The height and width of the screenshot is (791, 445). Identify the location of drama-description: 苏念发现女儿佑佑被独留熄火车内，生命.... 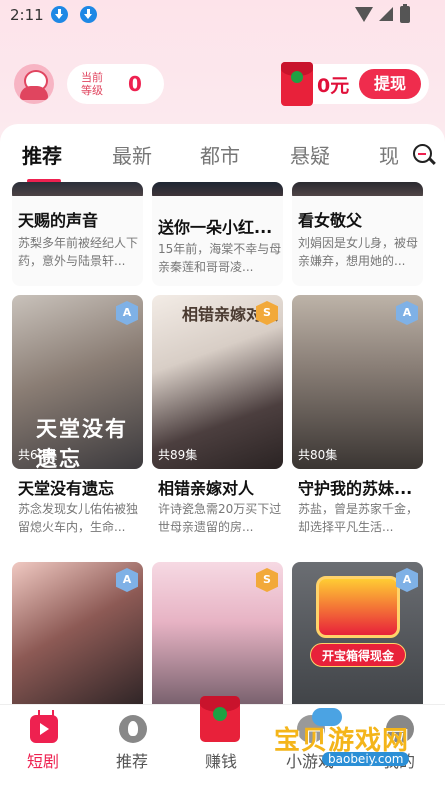
(78, 518).